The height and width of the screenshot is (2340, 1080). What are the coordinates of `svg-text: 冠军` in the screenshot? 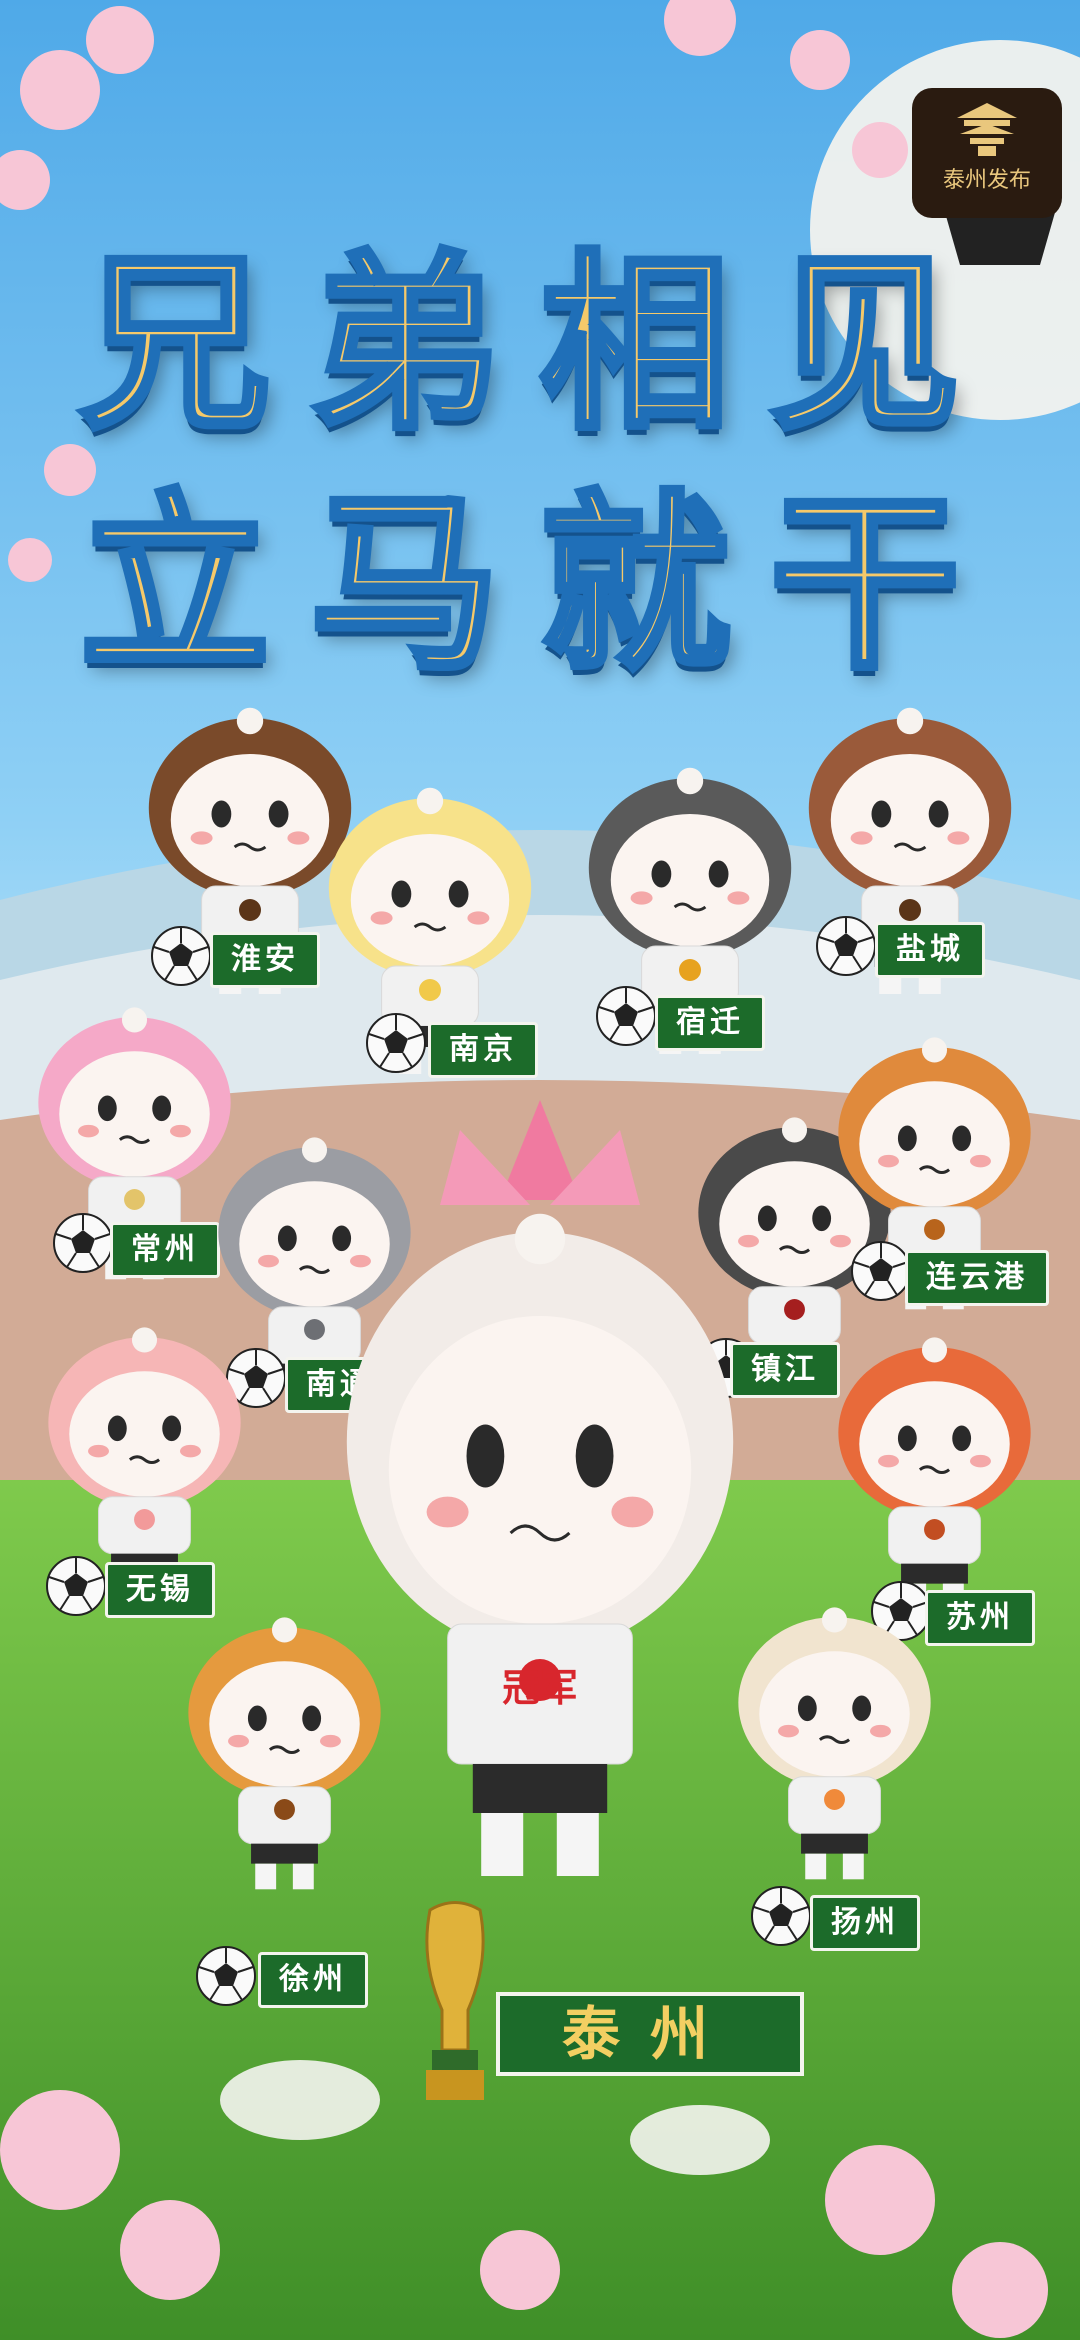 It's located at (540, 1688).